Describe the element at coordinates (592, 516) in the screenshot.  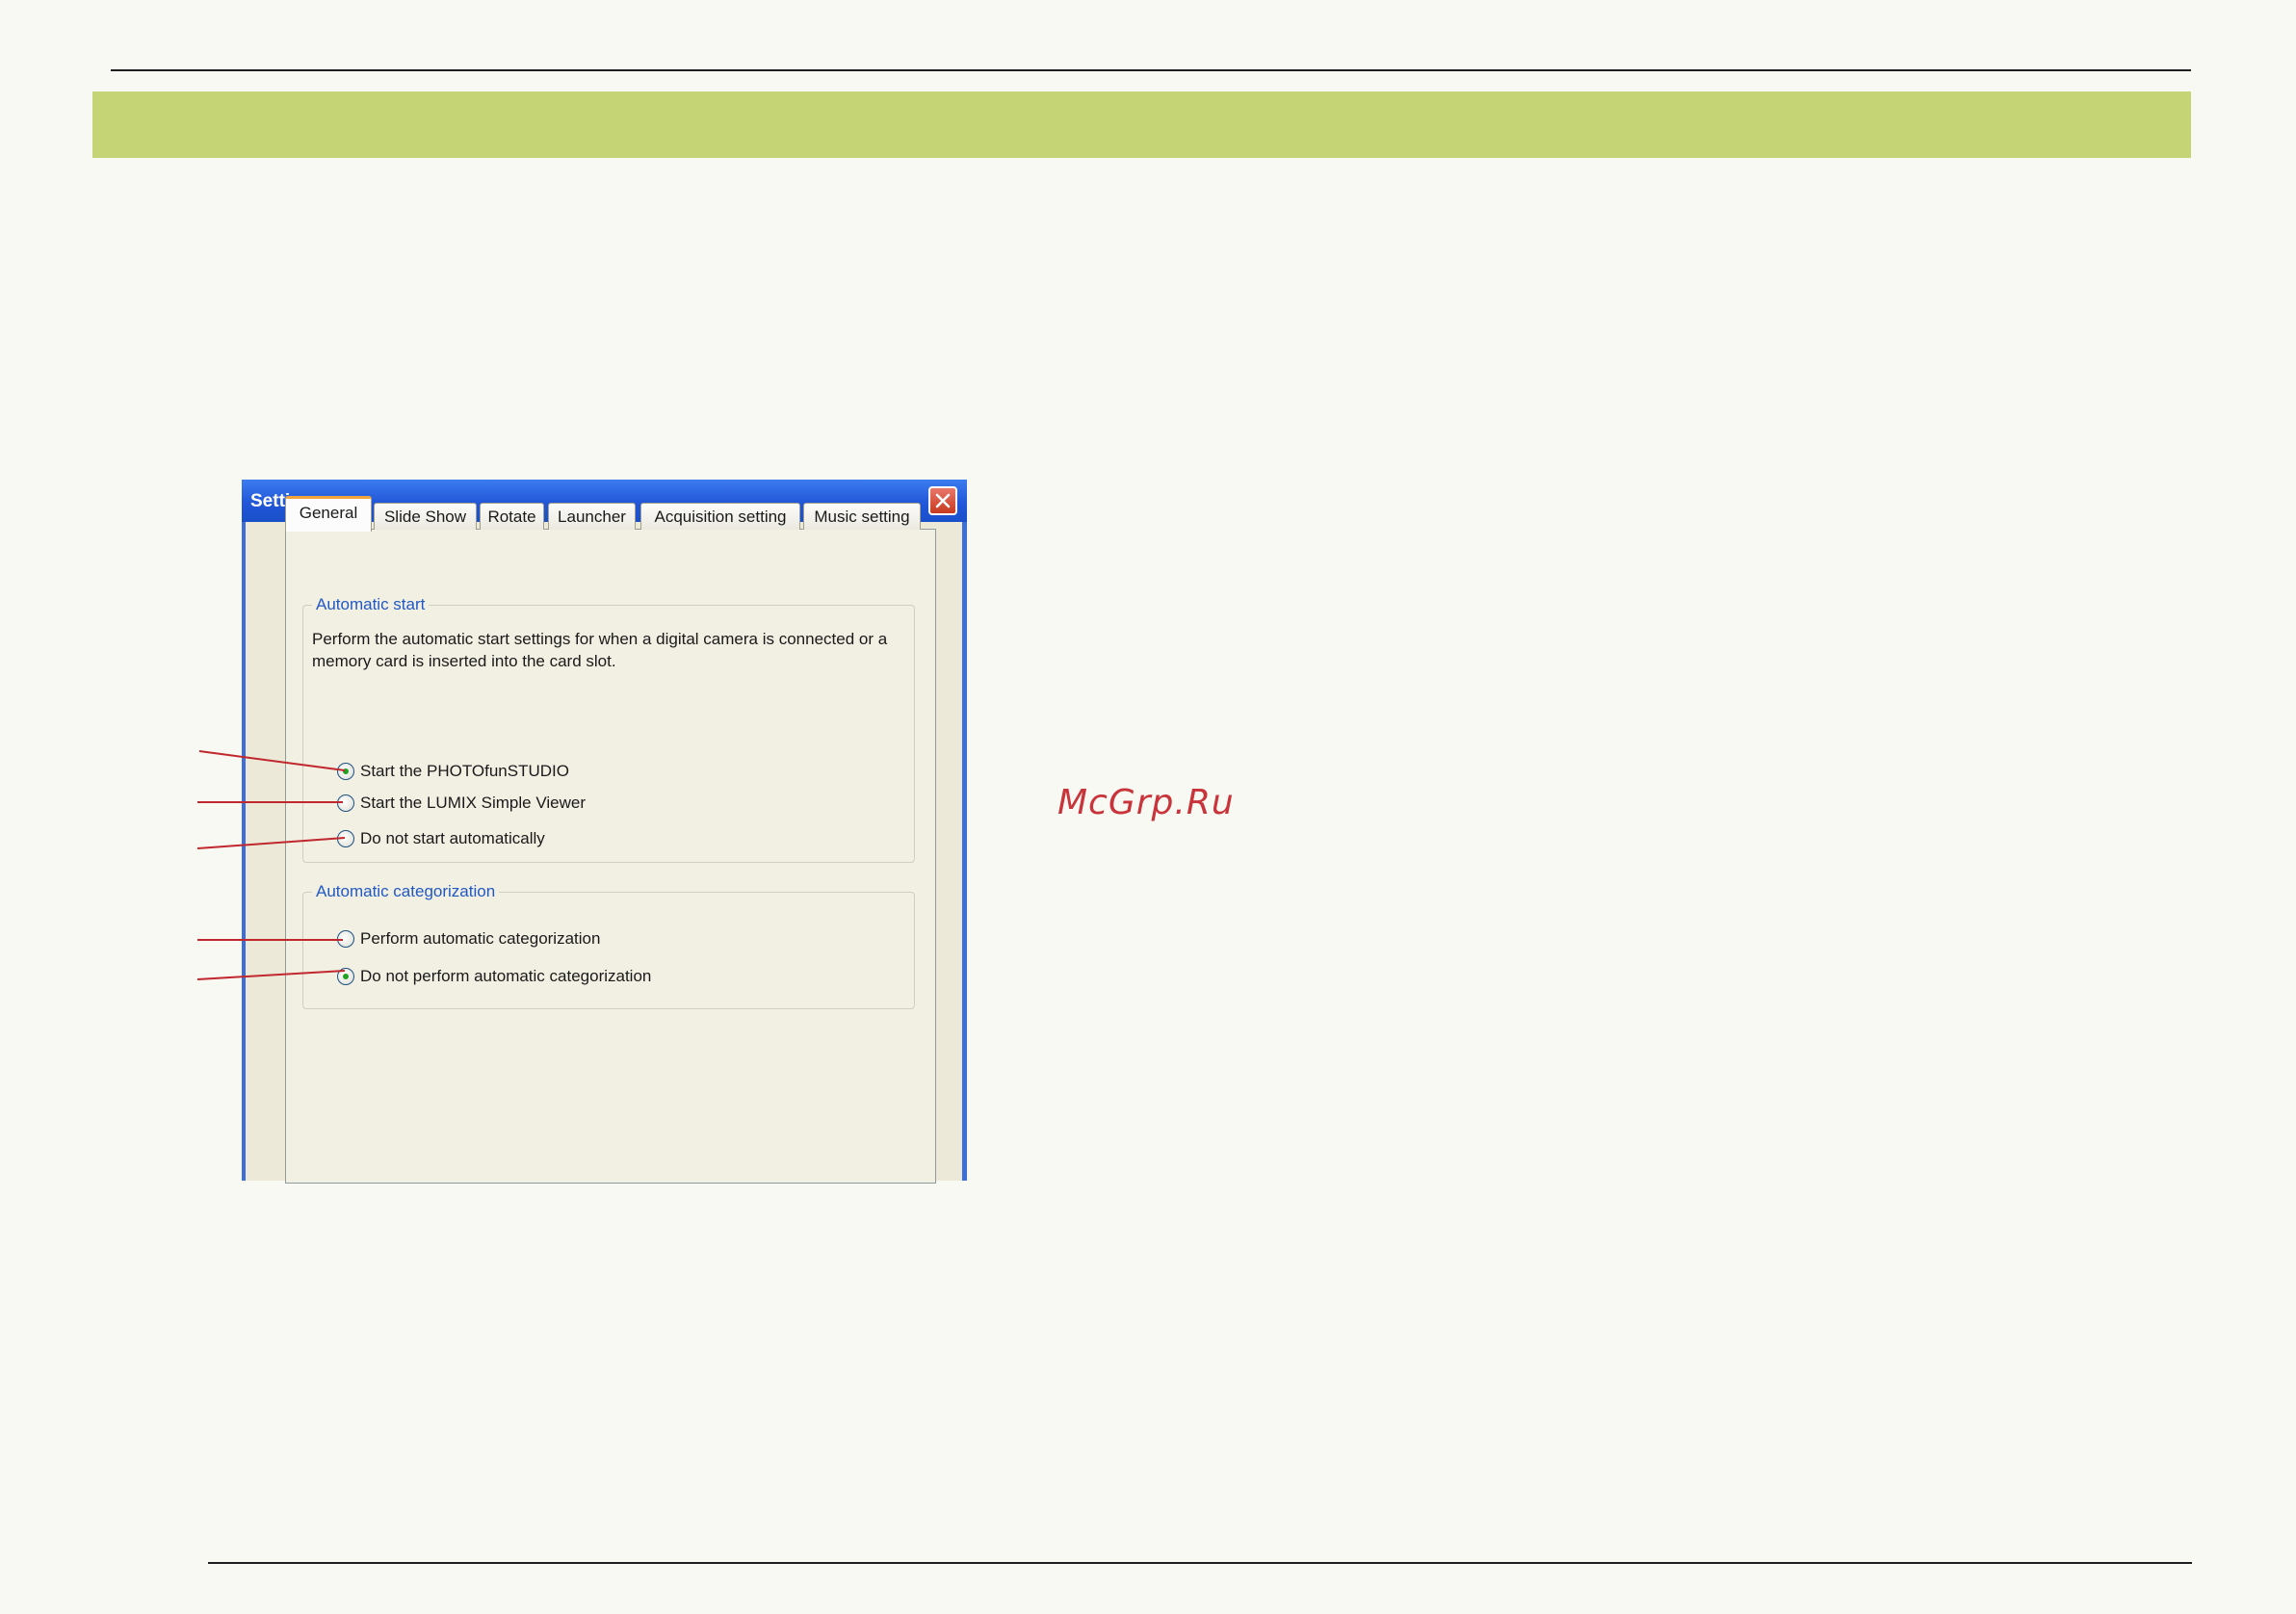
I see `tab-launcher: Launcher` at that location.